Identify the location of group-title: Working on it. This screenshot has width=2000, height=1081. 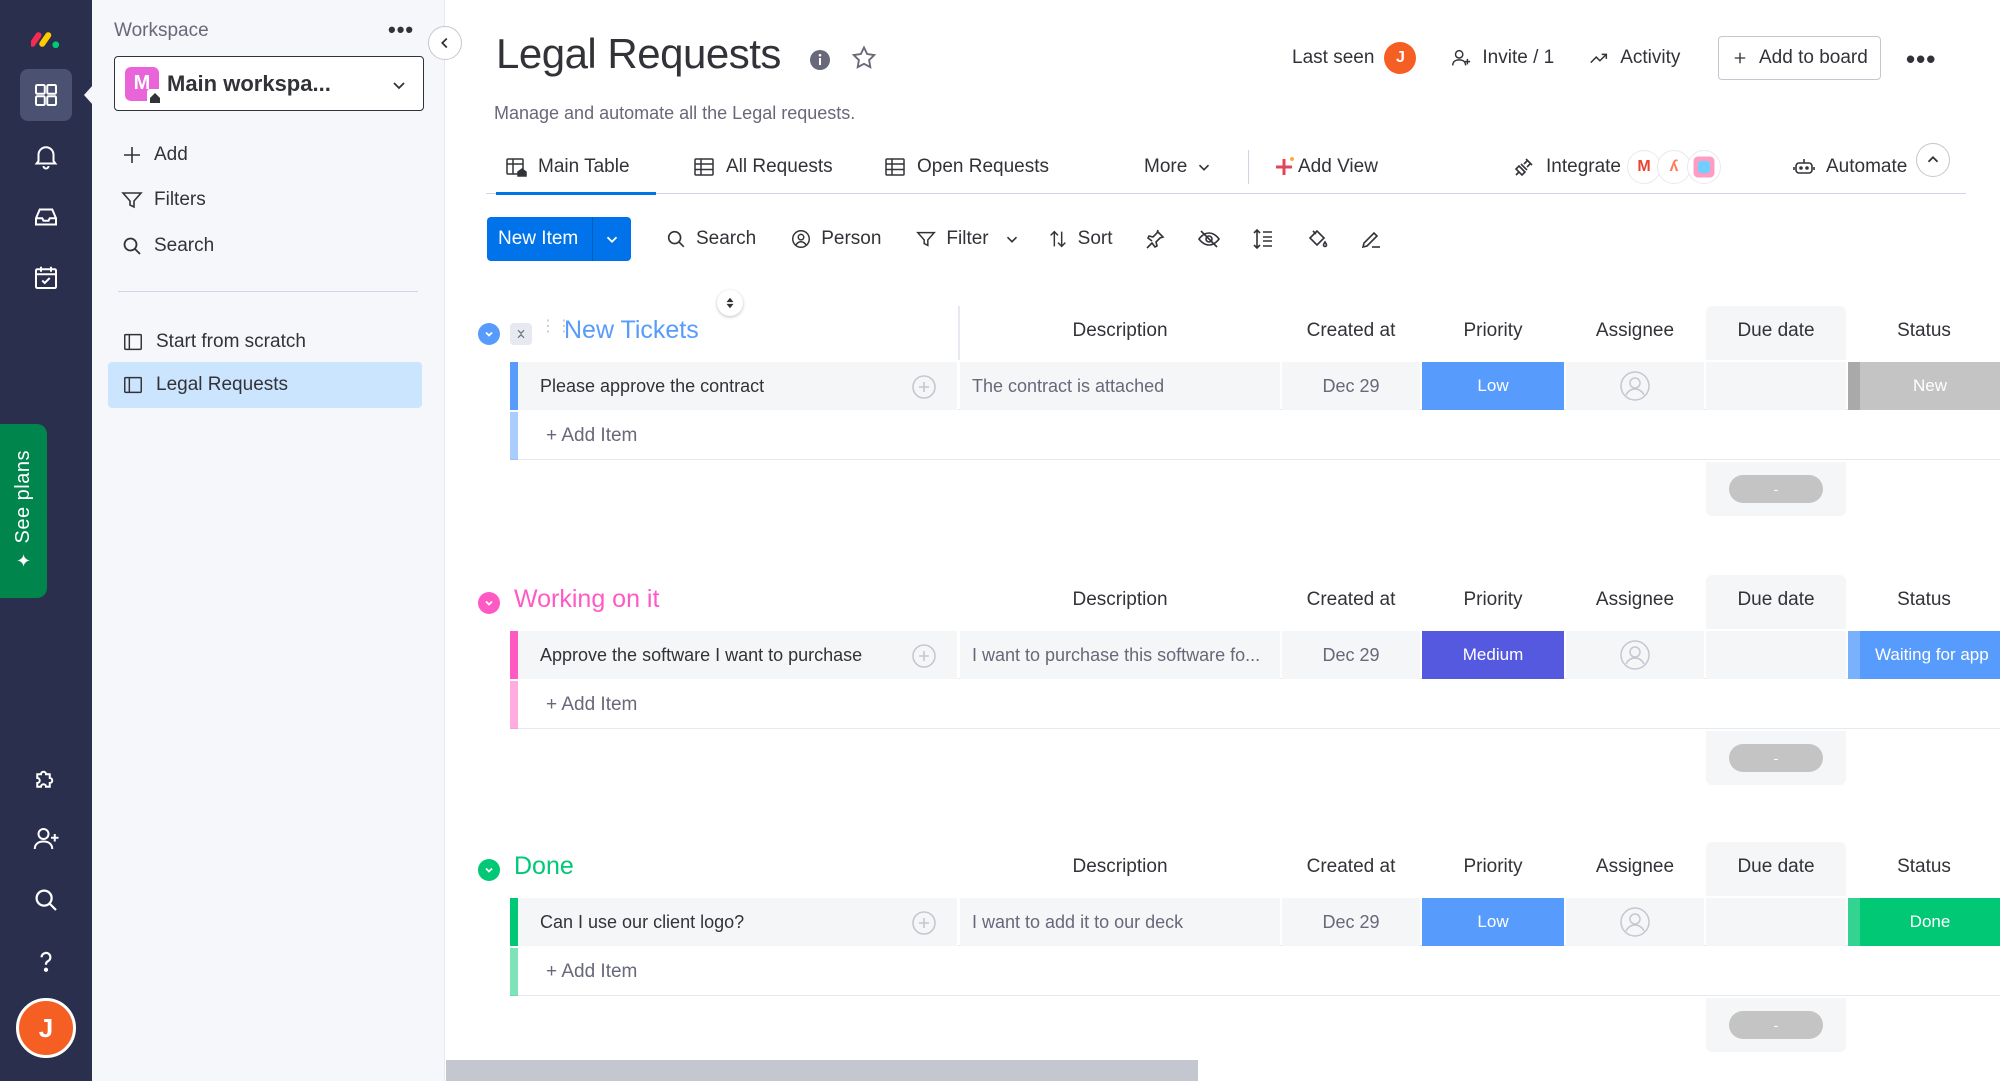
(586, 599).